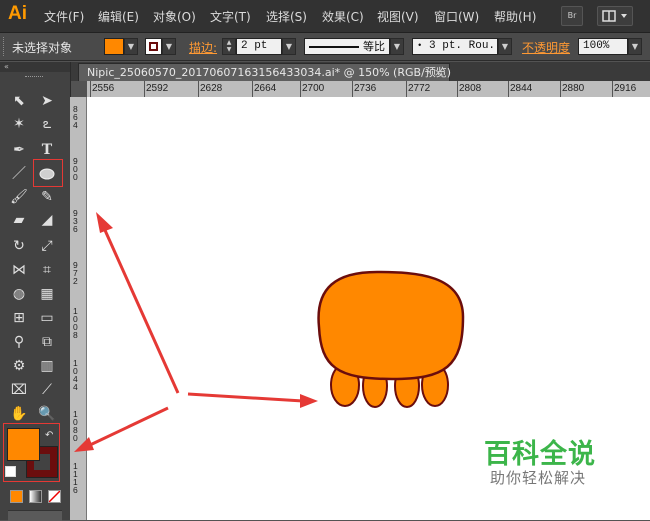 This screenshot has width=650, height=521. Describe the element at coordinates (47, 101) in the screenshot. I see `direct-selection-tool-icon: ➤` at that location.